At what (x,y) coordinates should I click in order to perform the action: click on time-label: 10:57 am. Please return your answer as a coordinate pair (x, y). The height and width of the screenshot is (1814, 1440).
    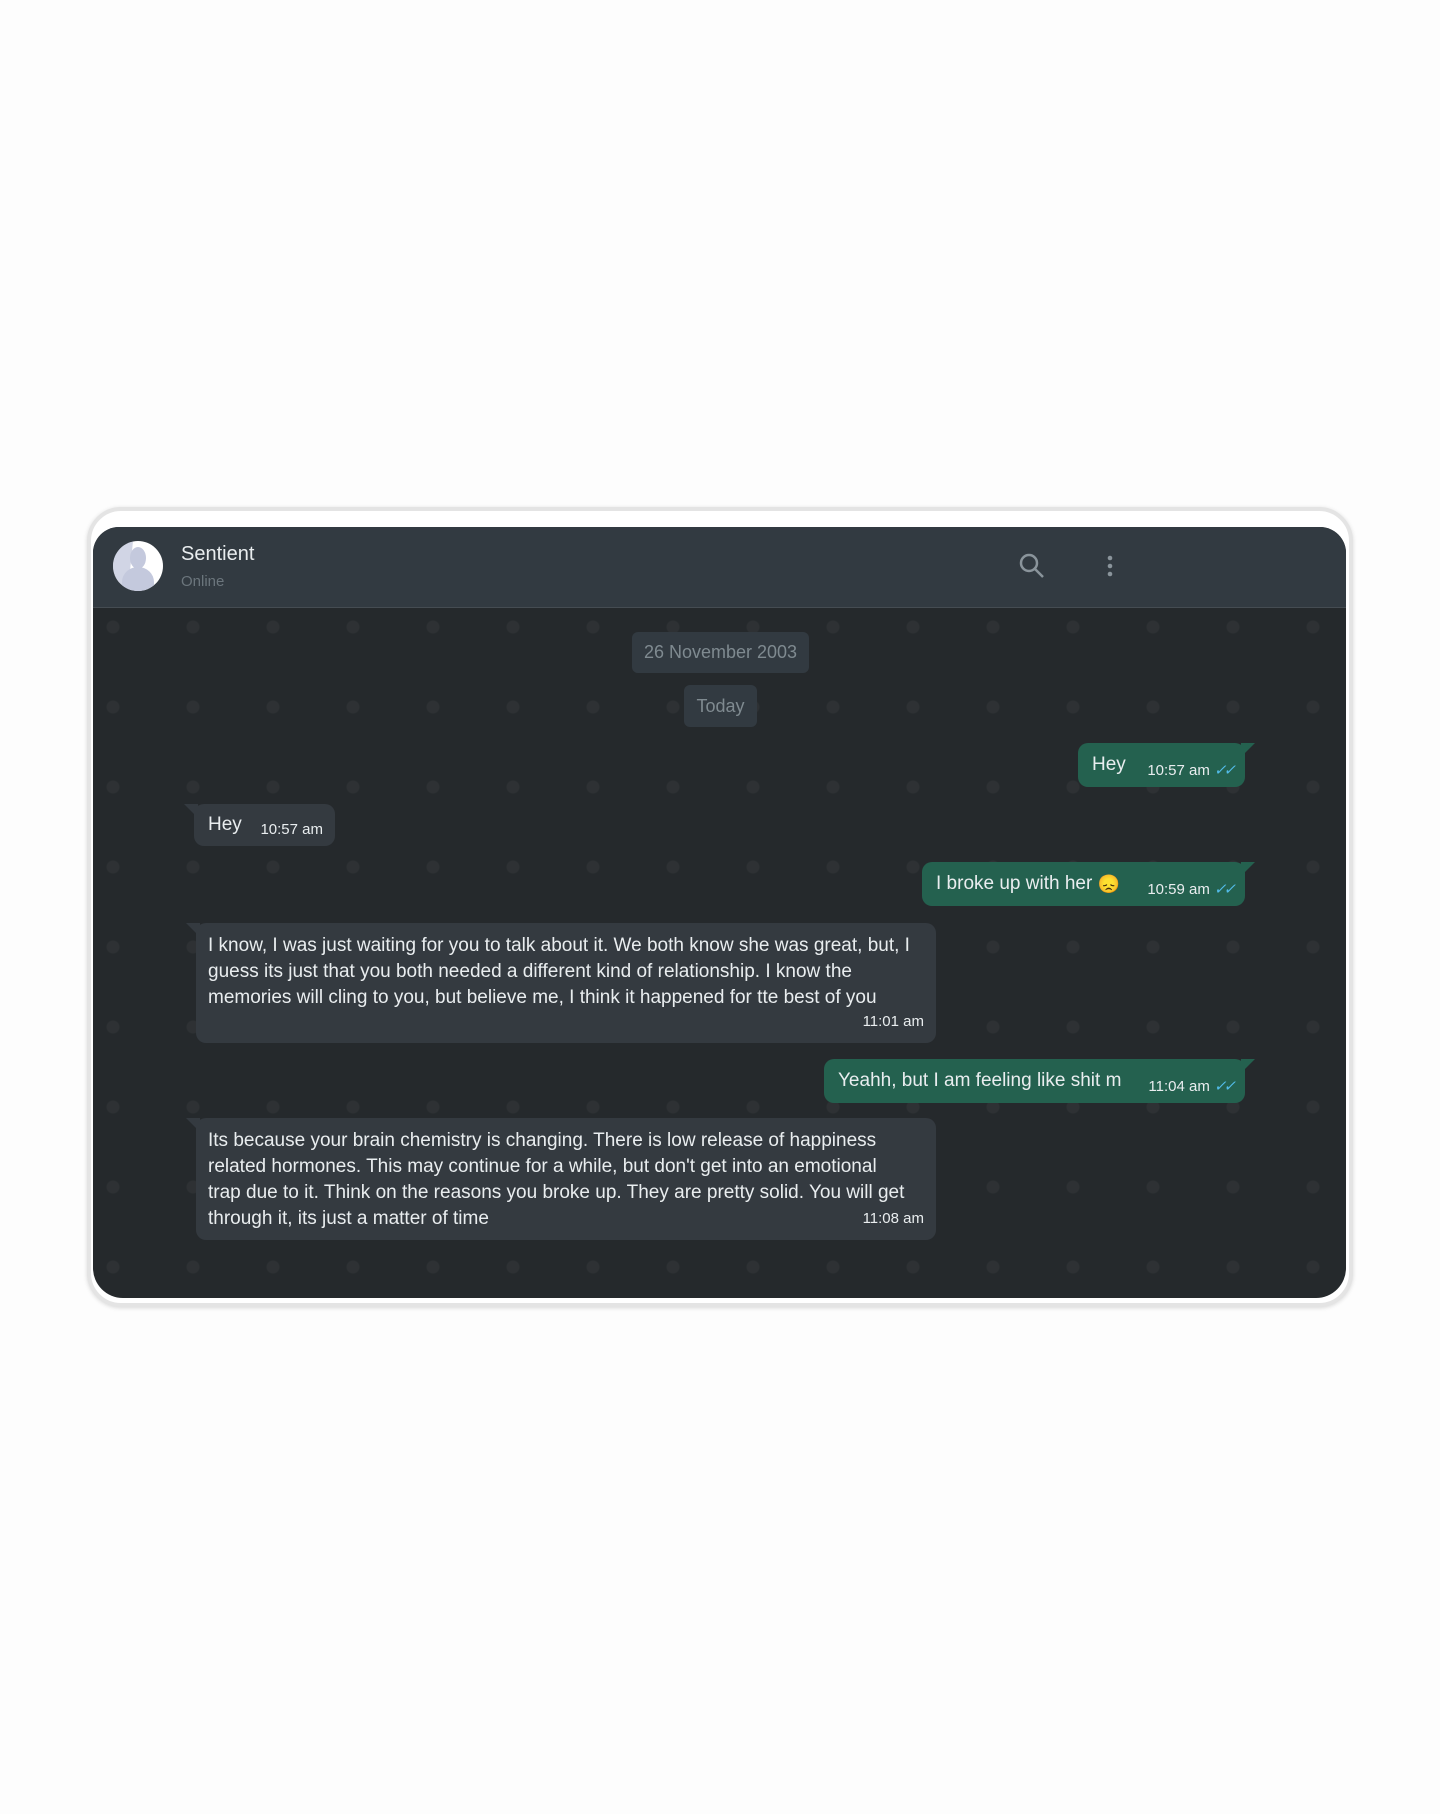
    Looking at the image, I should click on (1178, 770).